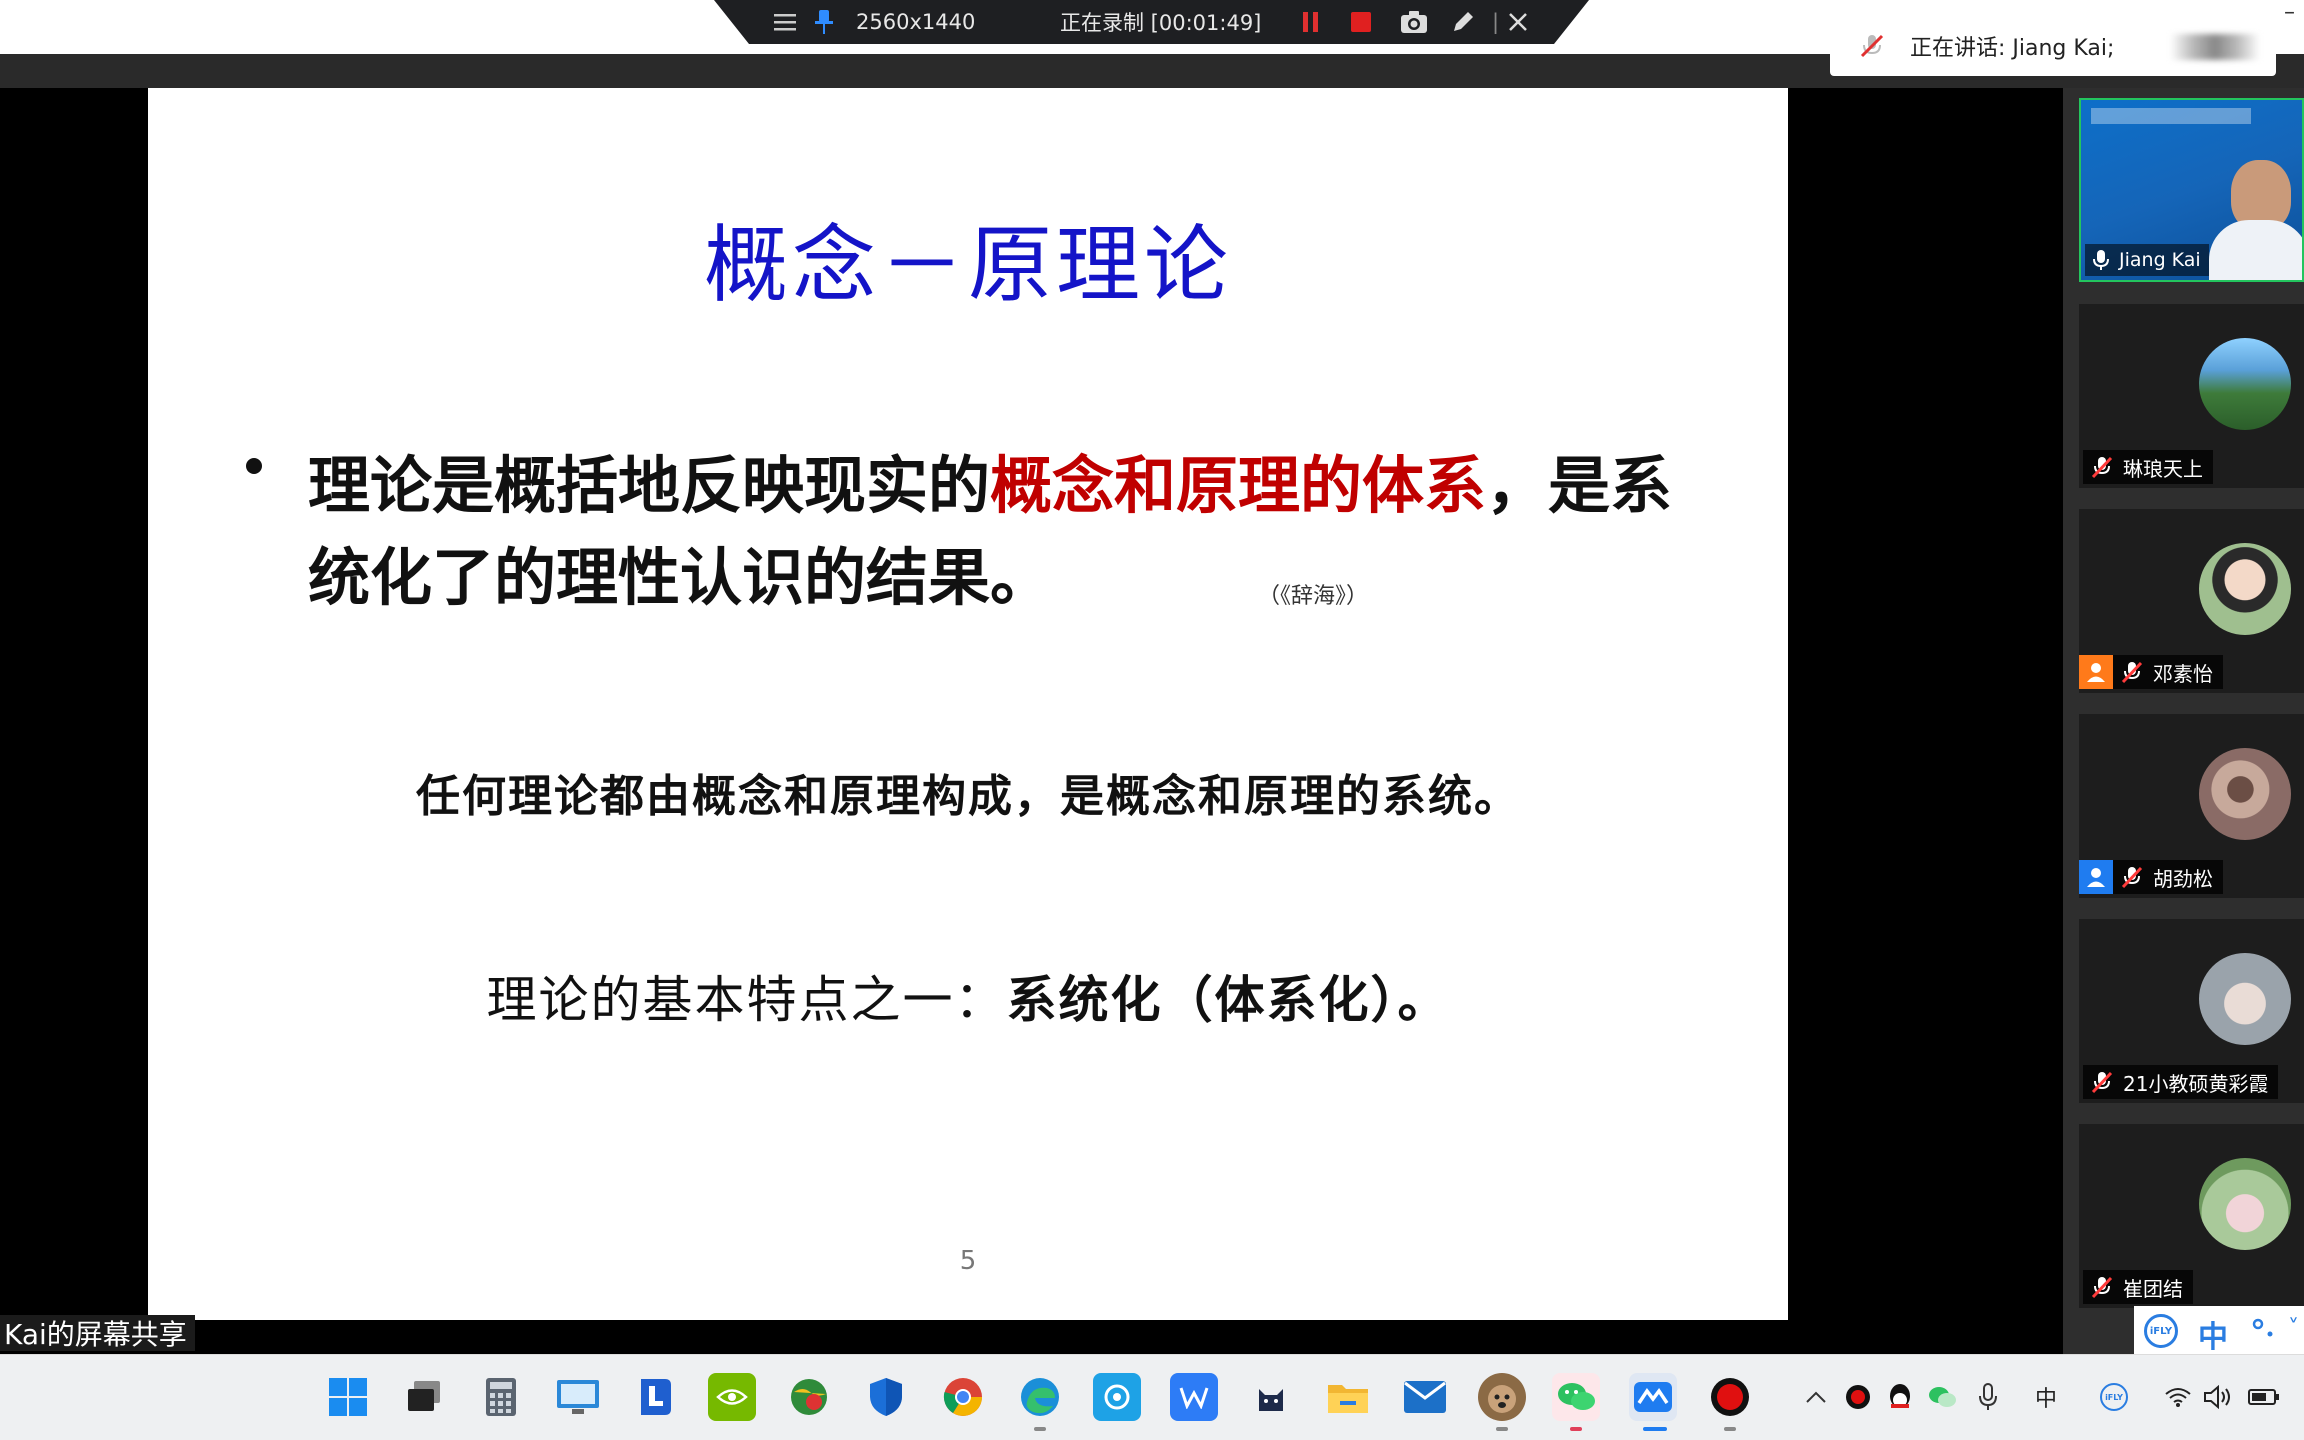 The height and width of the screenshot is (1440, 2304). I want to click on participant-namebar: Jiang Kai, so click(2147, 260).